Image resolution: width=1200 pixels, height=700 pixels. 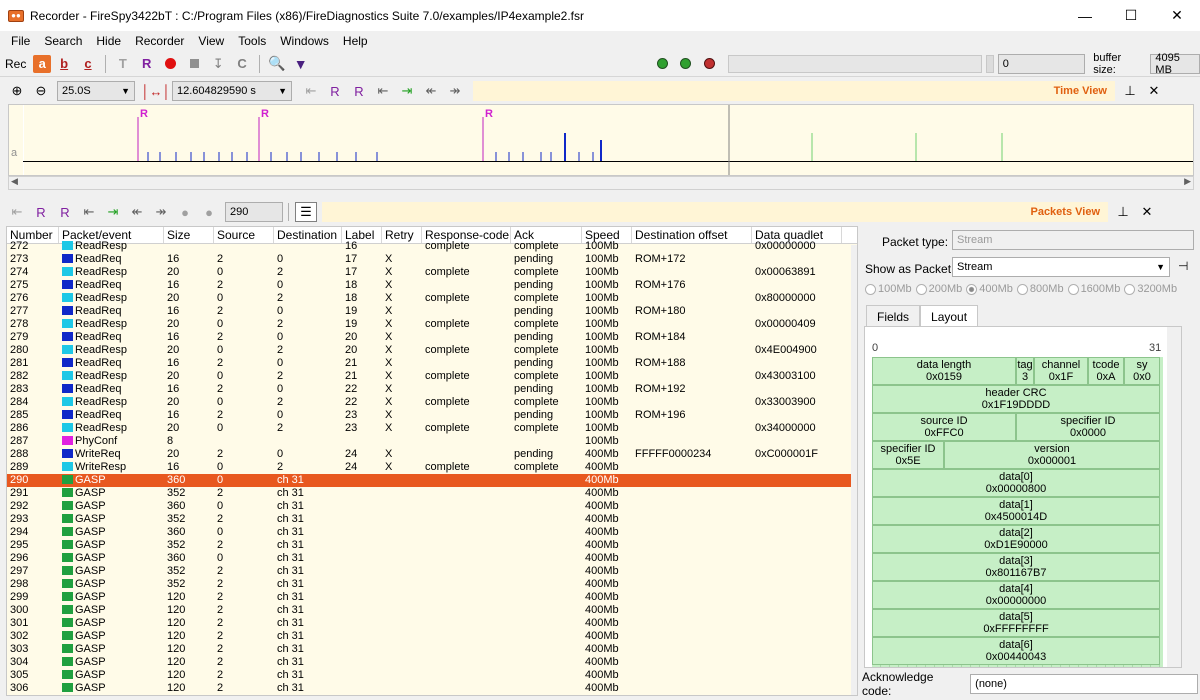 I want to click on trigger-a-button: a, so click(x=42, y=63).